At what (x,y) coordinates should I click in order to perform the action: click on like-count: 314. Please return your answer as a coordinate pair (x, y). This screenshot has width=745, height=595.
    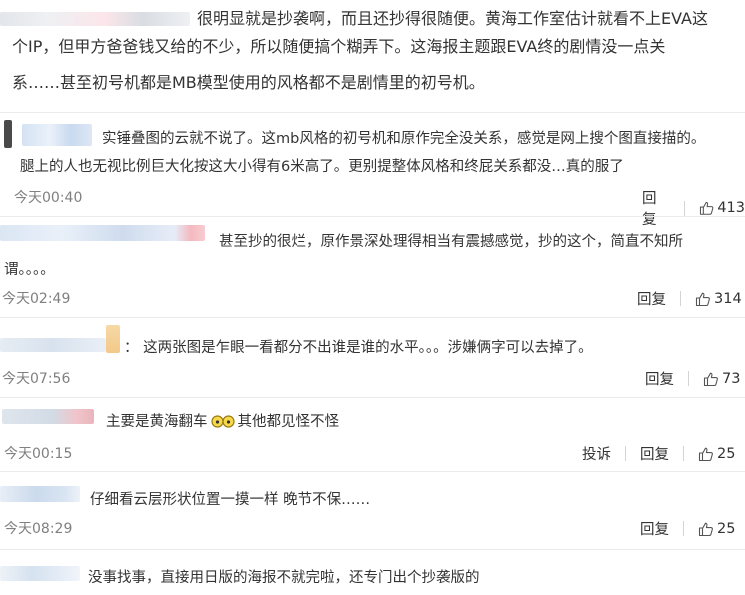
    Looking at the image, I should click on (728, 298).